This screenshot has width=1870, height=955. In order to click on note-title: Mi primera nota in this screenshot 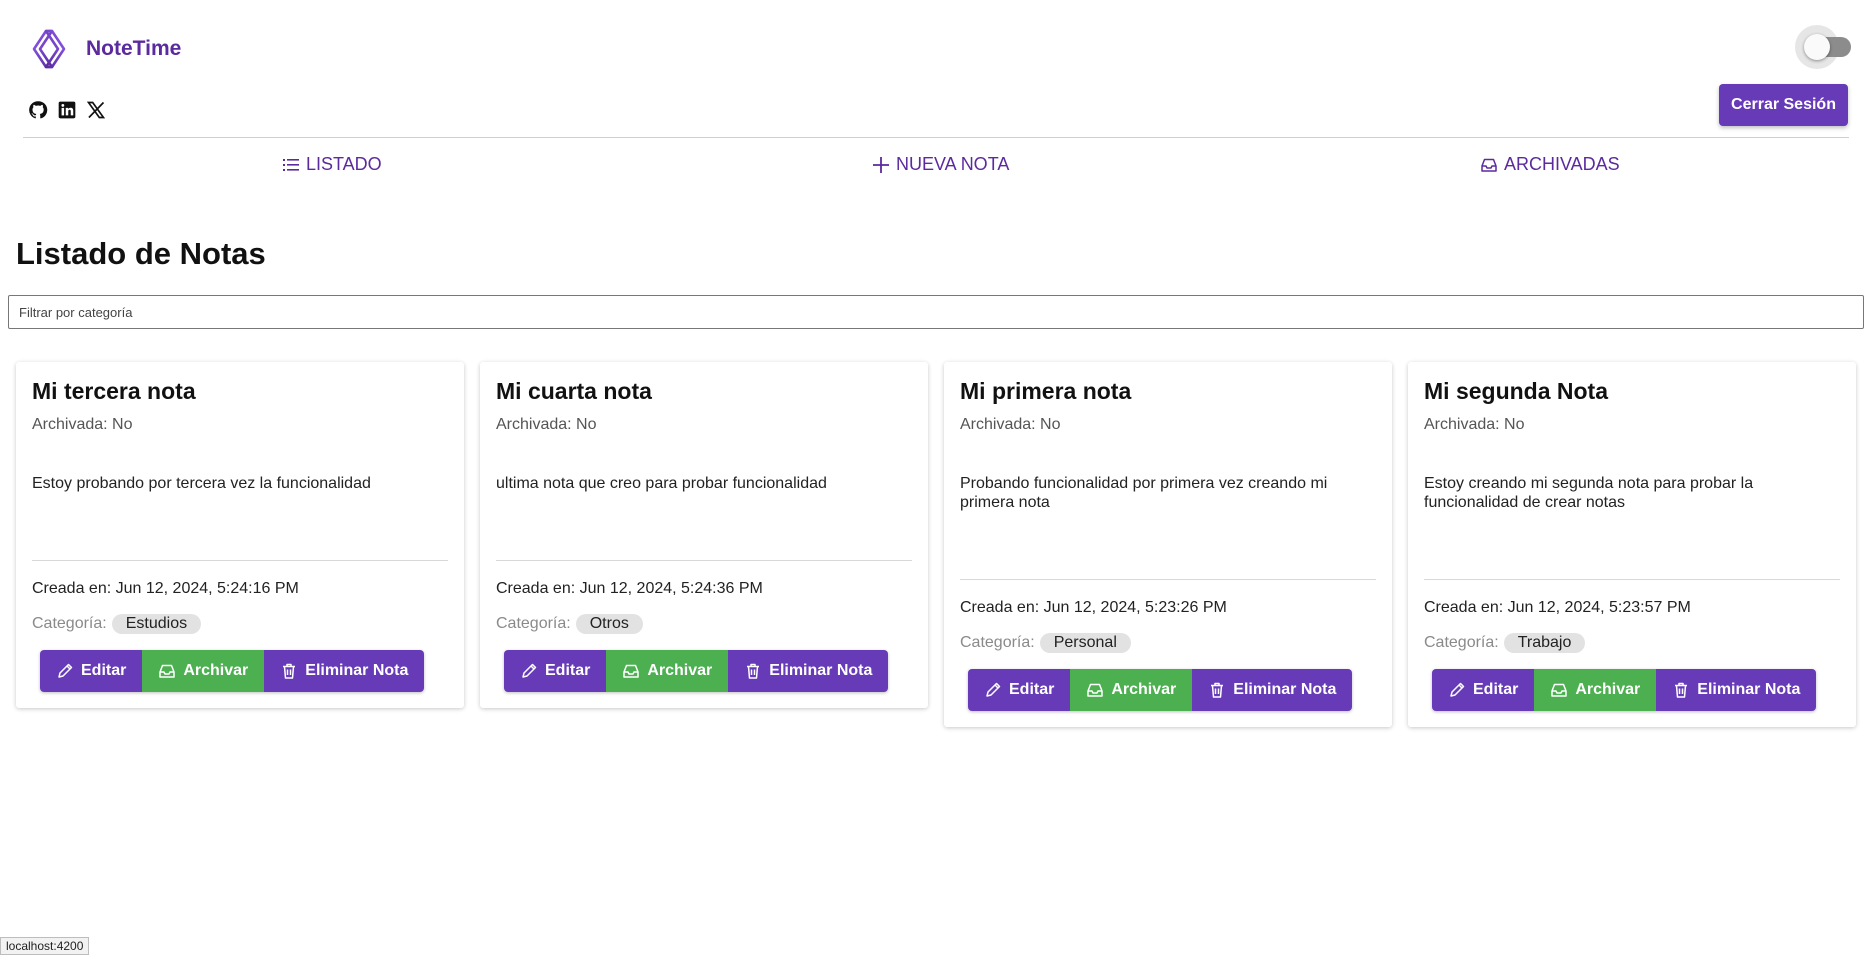, I will do `click(1046, 391)`.